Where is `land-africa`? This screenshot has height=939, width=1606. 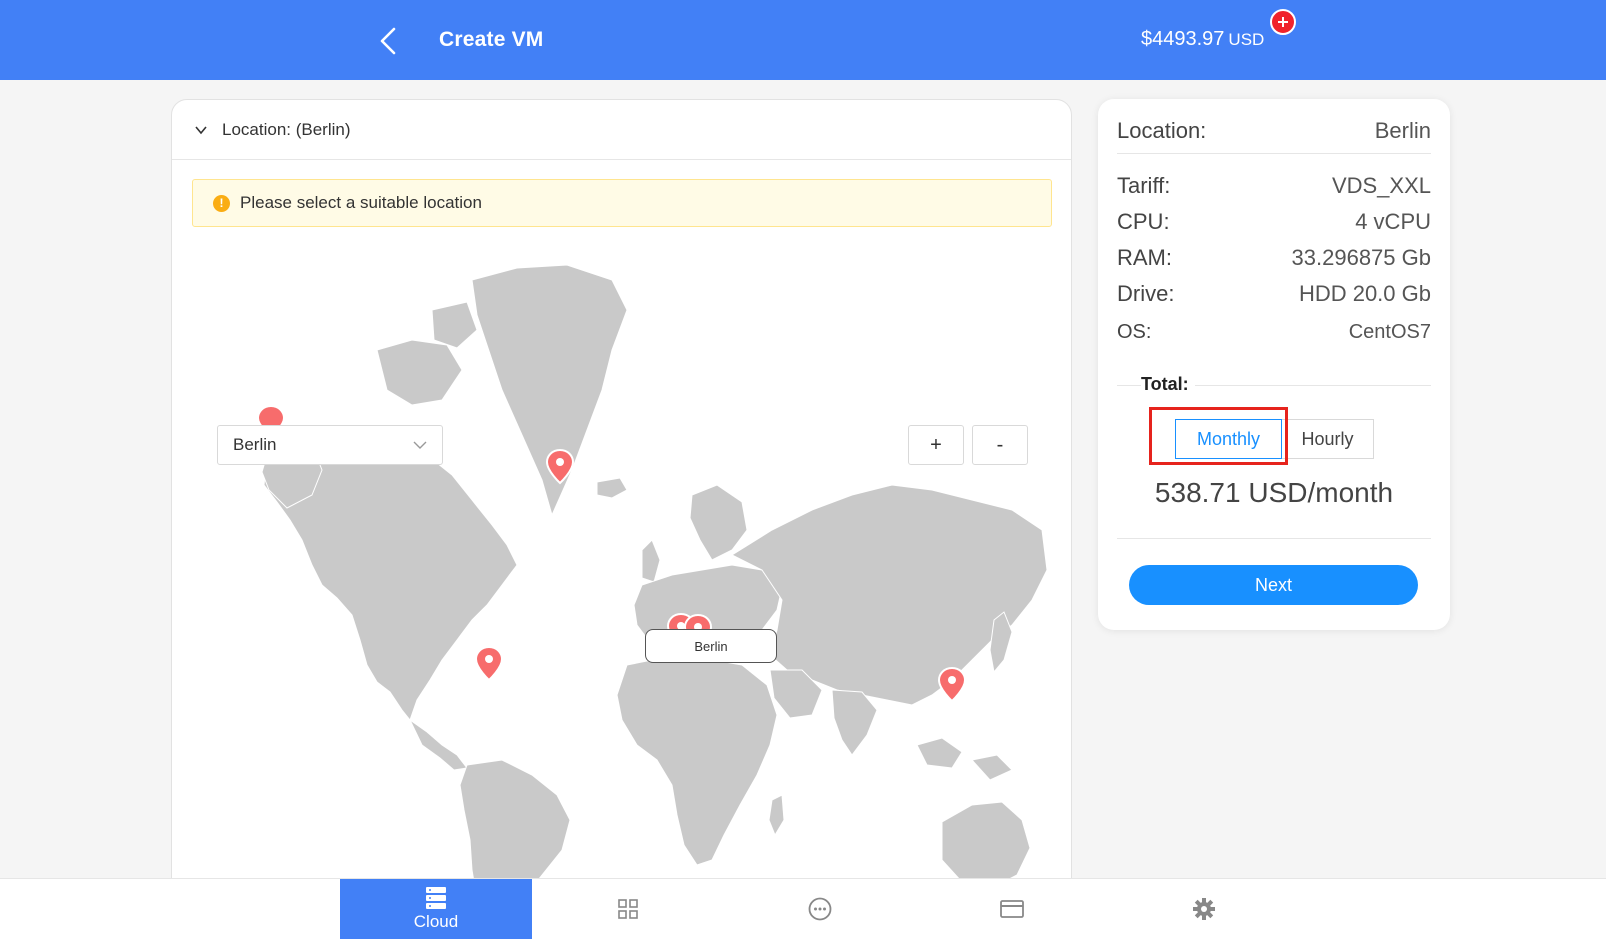
land-africa is located at coordinates (697, 761).